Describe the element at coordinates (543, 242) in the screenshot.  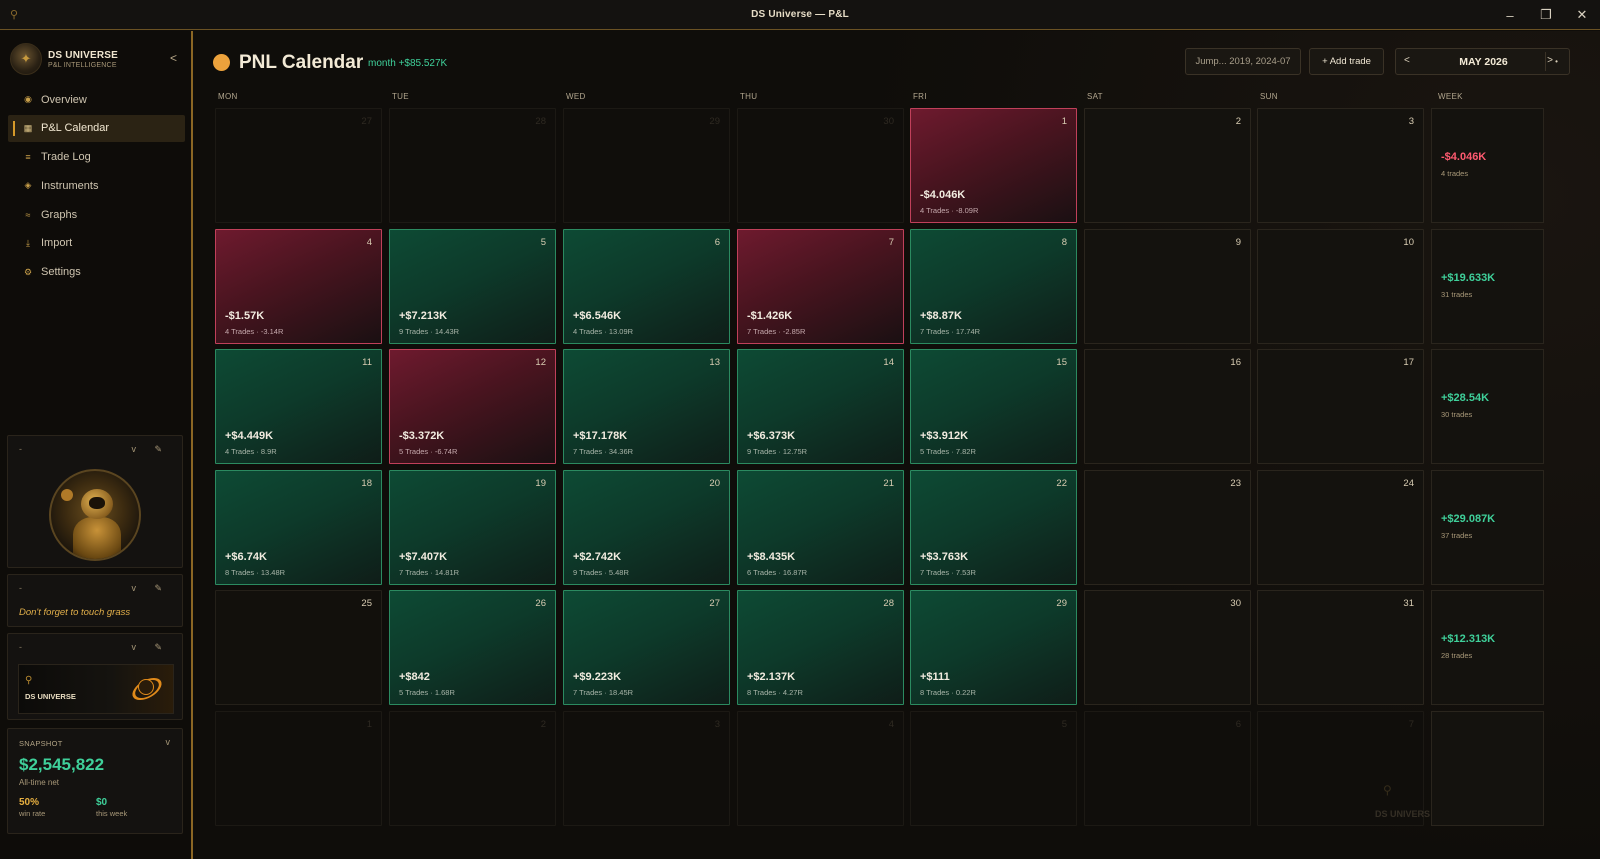
I see `day-number: 5` at that location.